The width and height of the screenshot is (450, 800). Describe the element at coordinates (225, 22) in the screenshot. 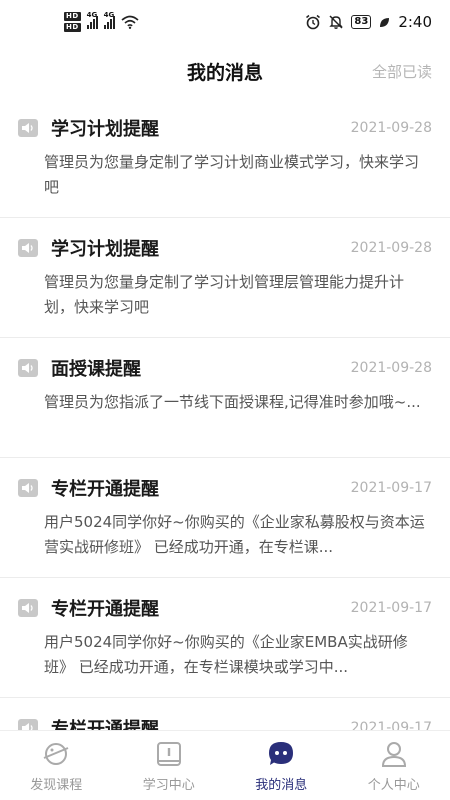

I see `status-bar: HD HD 4G 4G 83 2:40` at that location.